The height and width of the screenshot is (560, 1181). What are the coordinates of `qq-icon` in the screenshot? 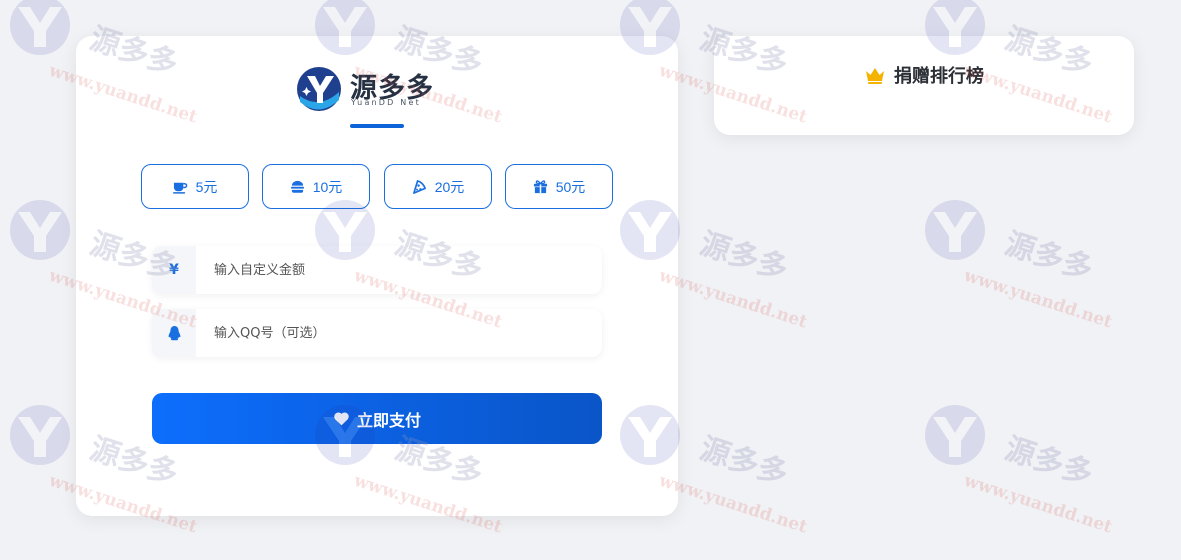 It's located at (174, 333).